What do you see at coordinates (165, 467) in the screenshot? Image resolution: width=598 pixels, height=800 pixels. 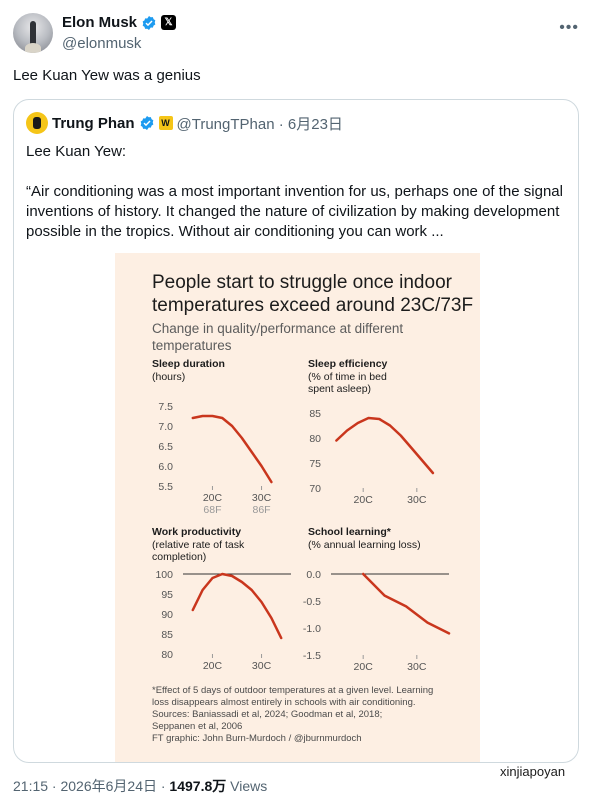 I see `y-tick-label: 6.0` at bounding box center [165, 467].